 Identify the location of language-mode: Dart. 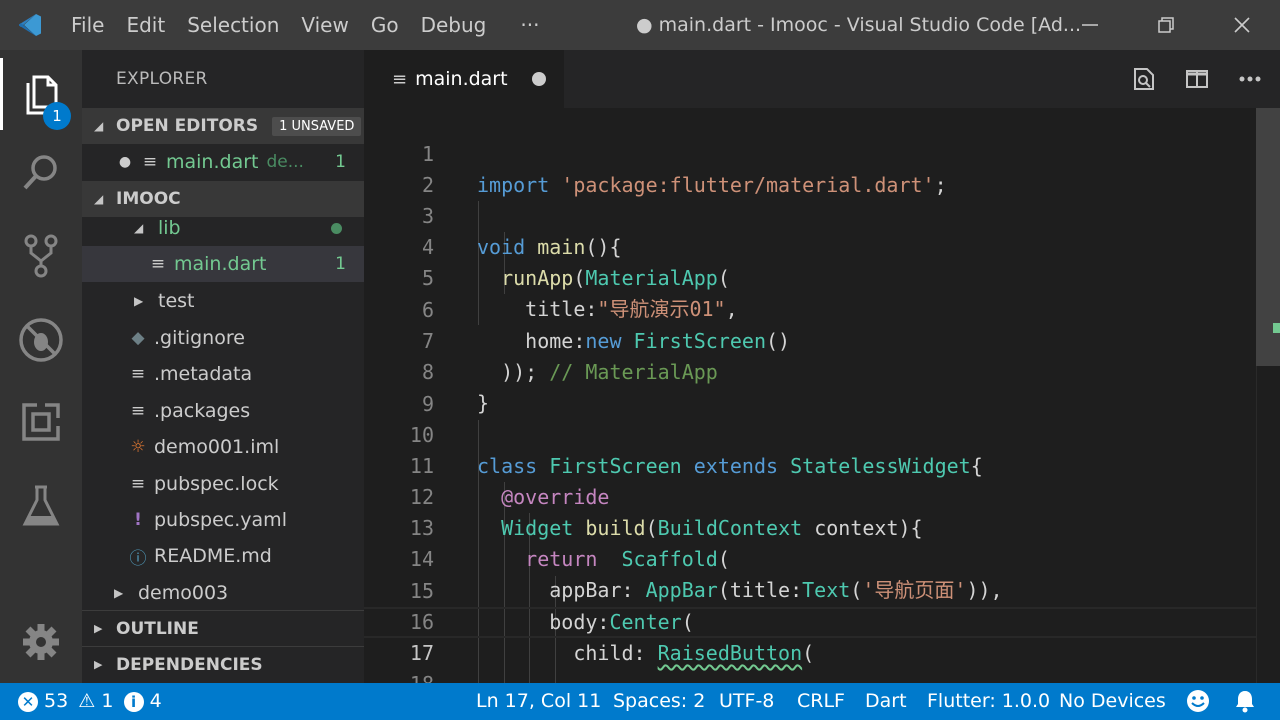
(886, 701).